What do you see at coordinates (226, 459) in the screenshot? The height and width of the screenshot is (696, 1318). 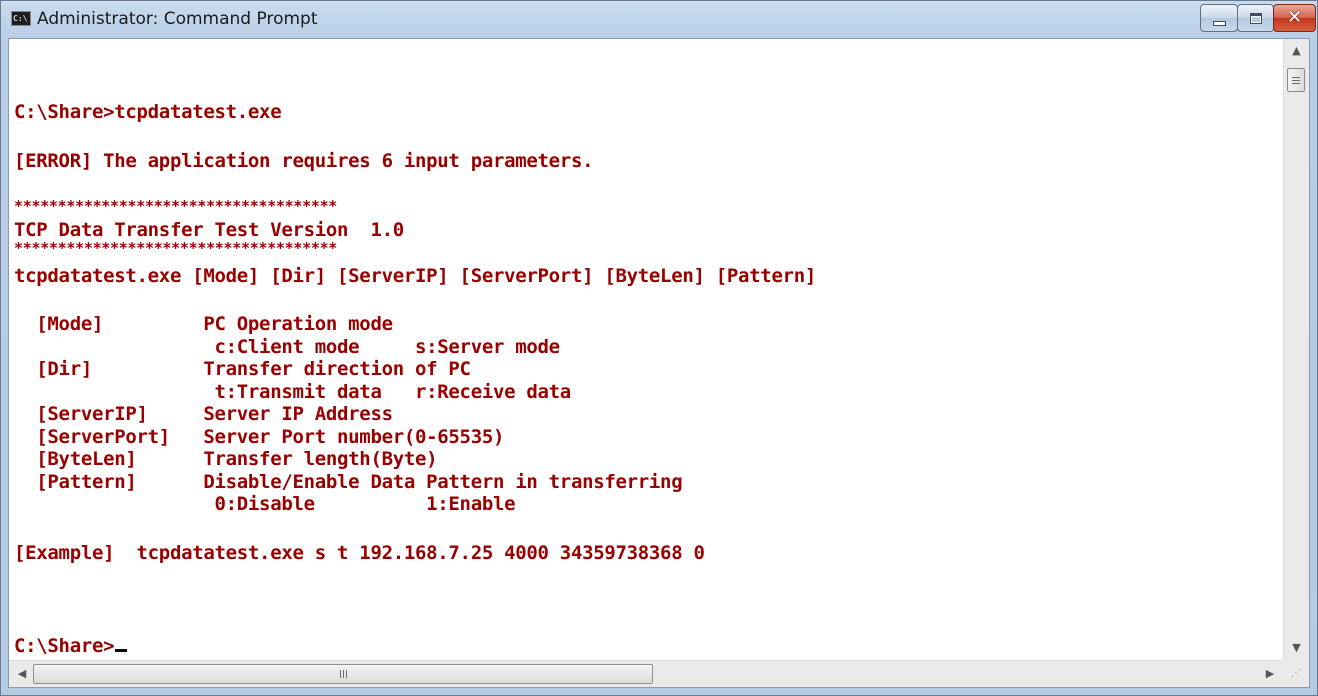 I see `console-line: [ByteLen] Transfer length(Byte)` at bounding box center [226, 459].